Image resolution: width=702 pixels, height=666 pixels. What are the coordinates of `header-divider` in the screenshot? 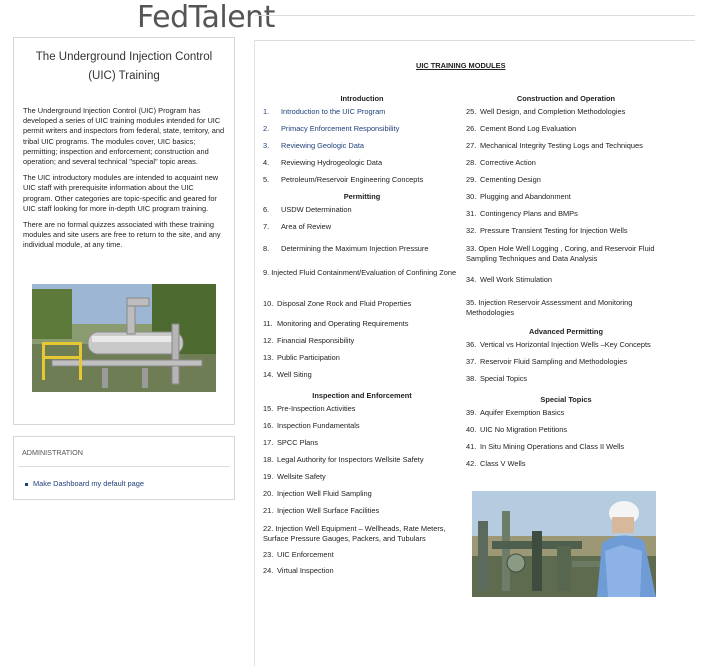 It's located at (475, 15).